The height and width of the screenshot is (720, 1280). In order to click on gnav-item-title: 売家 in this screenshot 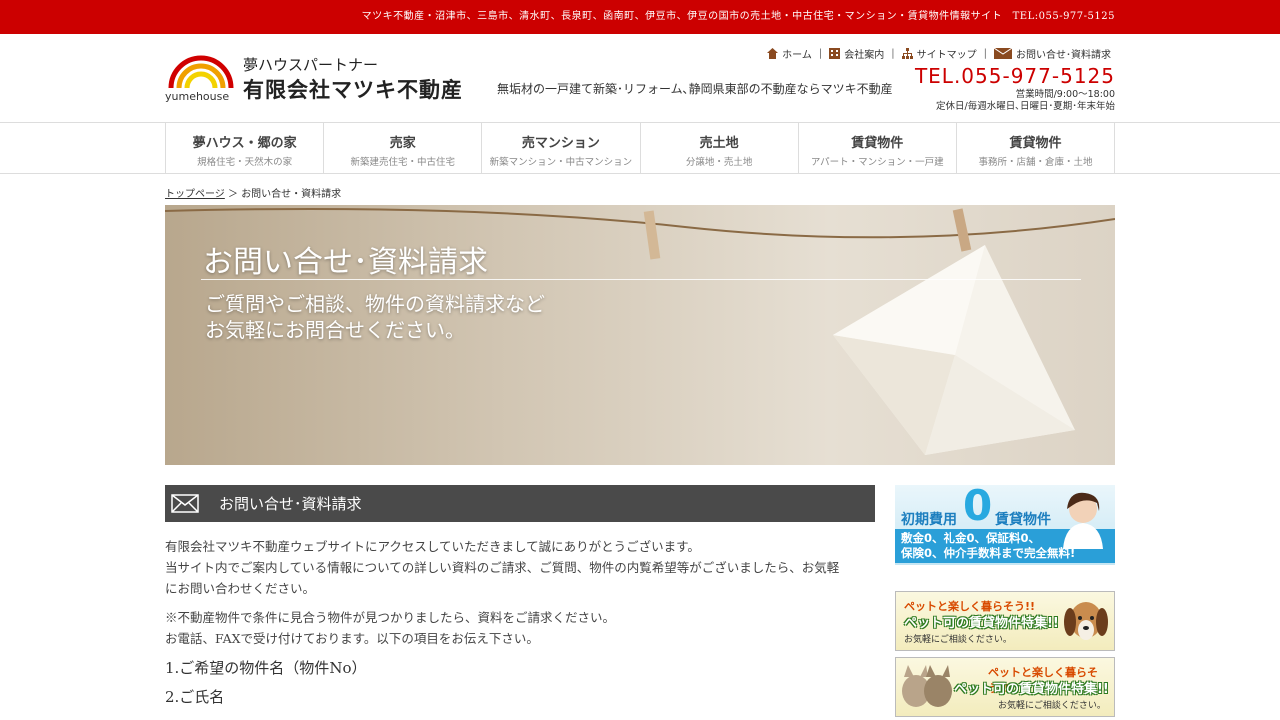, I will do `click(402, 143)`.